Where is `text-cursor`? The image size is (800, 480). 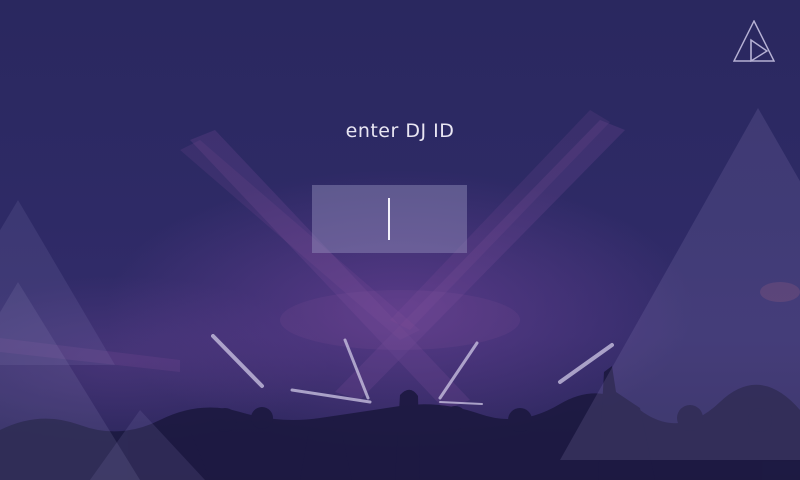
text-cursor is located at coordinates (389, 219).